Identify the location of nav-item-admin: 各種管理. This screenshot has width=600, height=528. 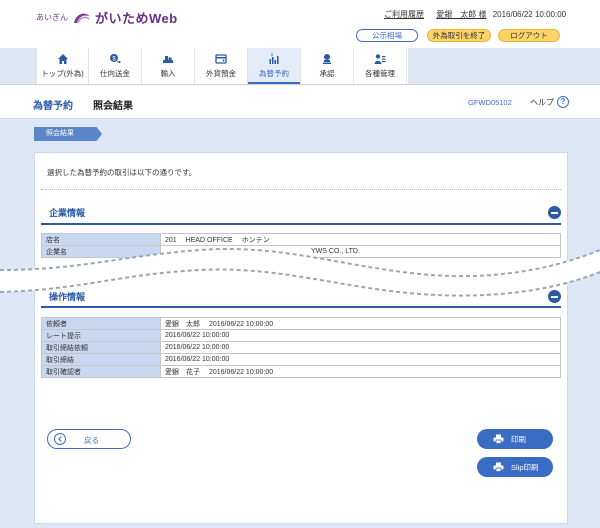
(380, 66).